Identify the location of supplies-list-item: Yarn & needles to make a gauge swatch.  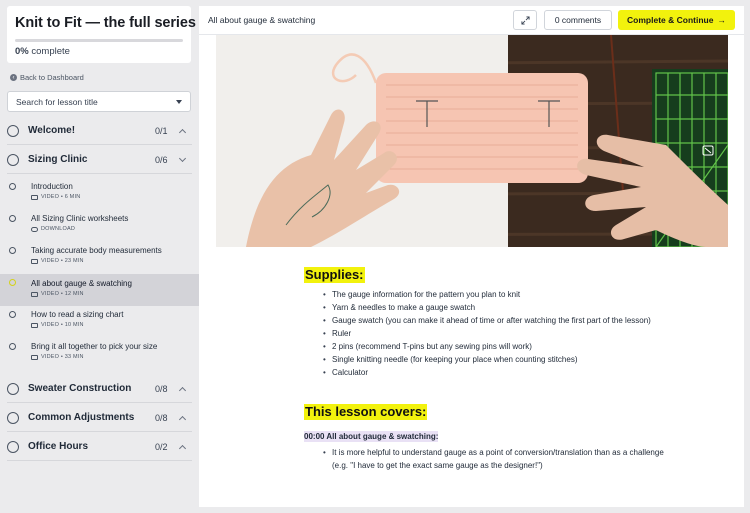
(484, 307).